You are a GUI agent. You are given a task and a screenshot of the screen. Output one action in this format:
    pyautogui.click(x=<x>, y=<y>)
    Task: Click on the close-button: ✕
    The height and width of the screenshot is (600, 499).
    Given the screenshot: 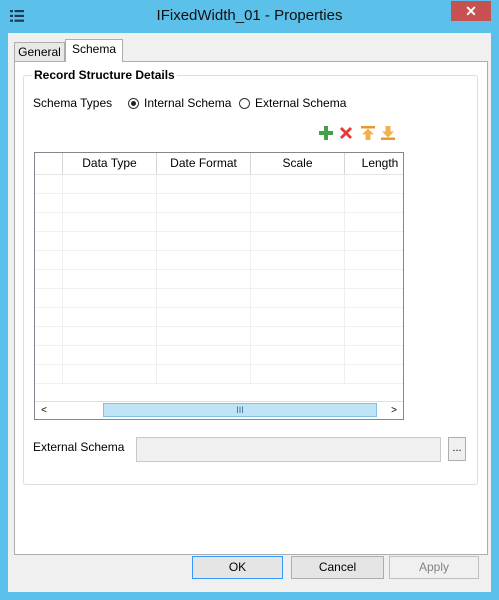 What is the action you would take?
    pyautogui.click(x=471, y=11)
    